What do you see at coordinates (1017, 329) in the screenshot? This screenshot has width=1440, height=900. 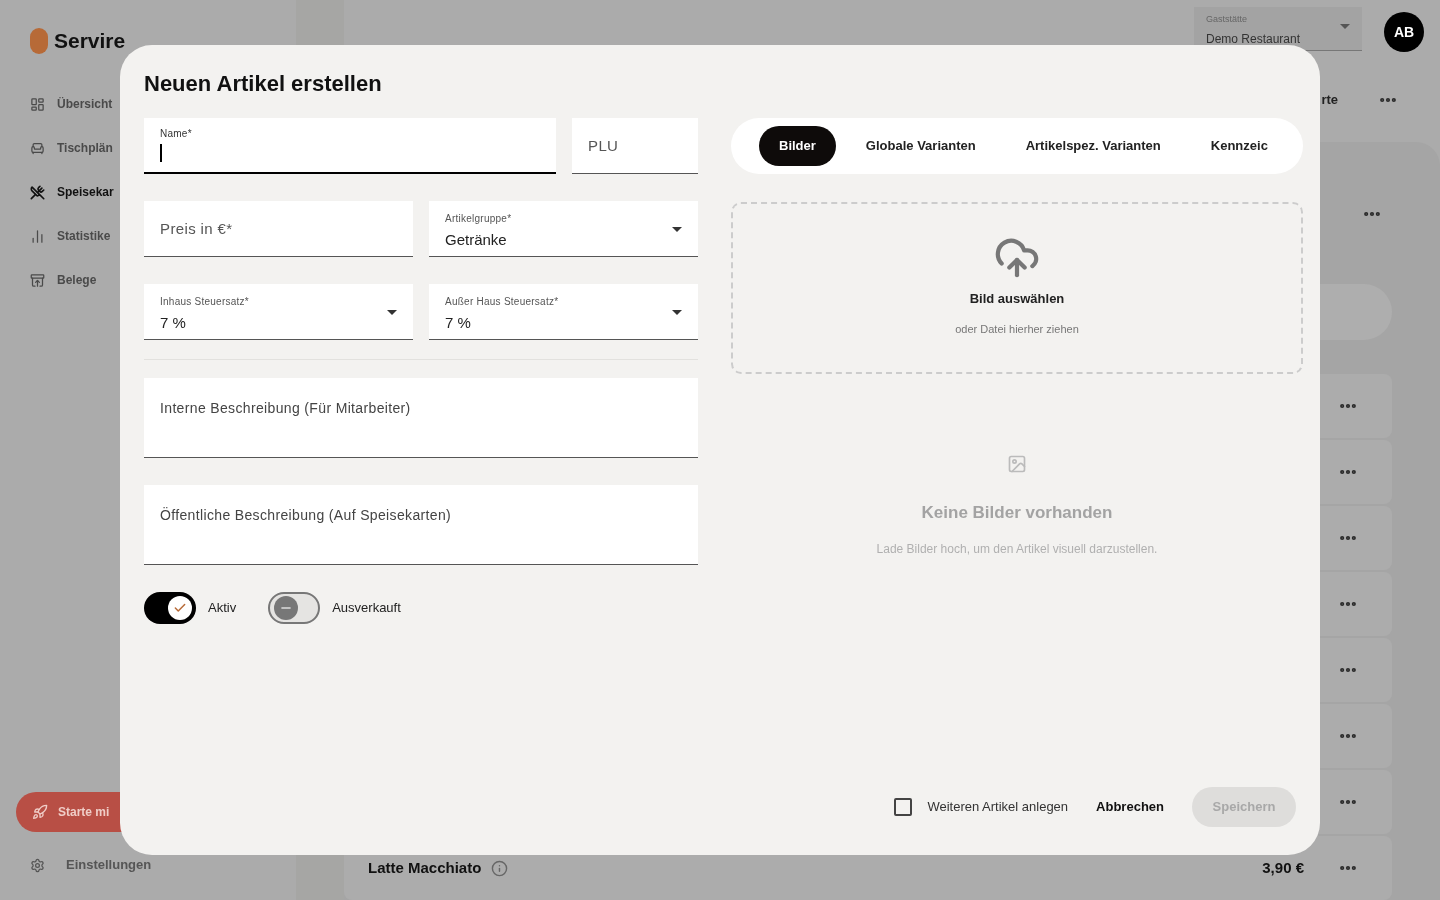 I see `dropzone-subtitle: oder Datei hierher ziehen` at bounding box center [1017, 329].